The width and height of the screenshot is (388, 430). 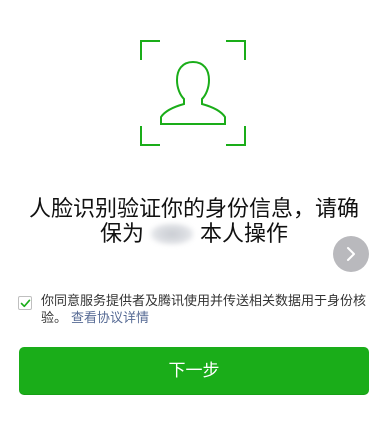 I want to click on checkmark-icon, so click(x=25, y=303).